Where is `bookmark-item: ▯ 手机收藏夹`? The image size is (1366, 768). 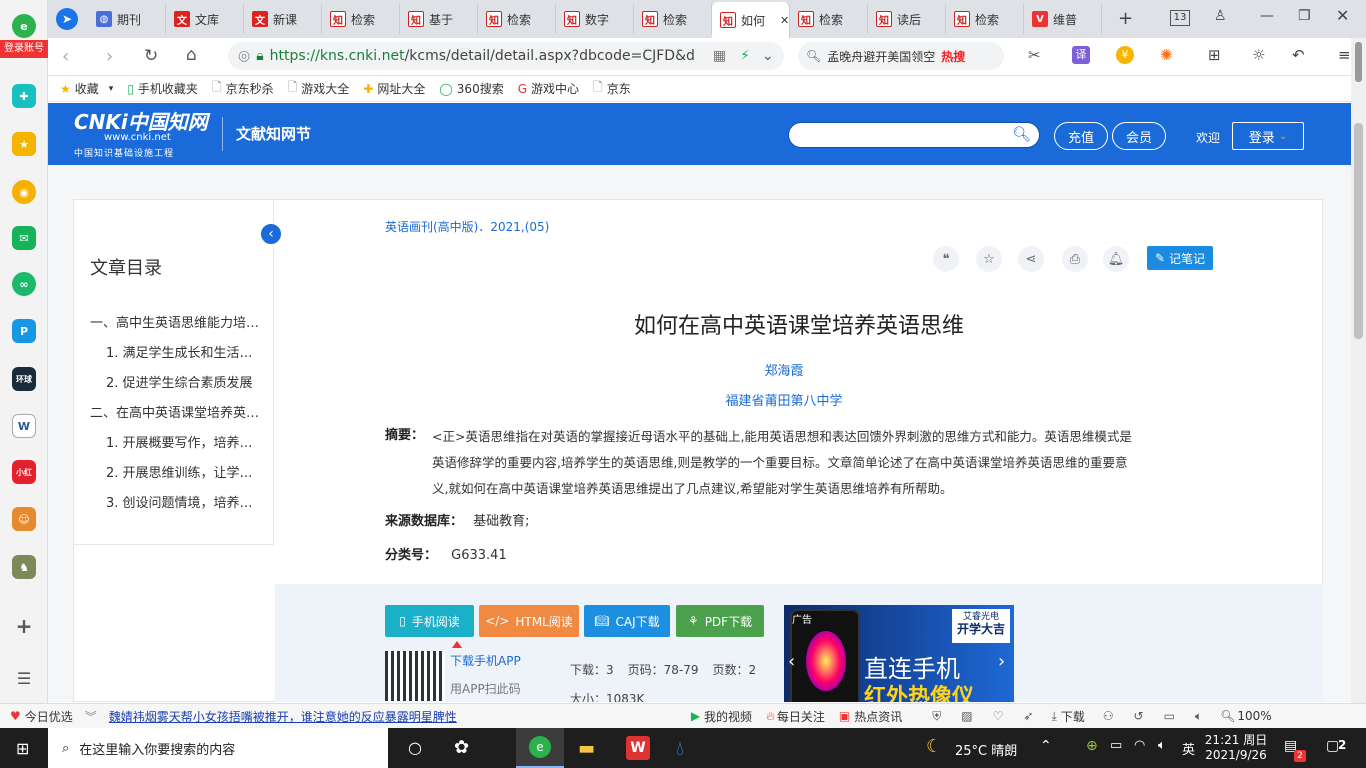
bookmark-item: ▯ 手机收藏夹 is located at coordinates (162, 88).